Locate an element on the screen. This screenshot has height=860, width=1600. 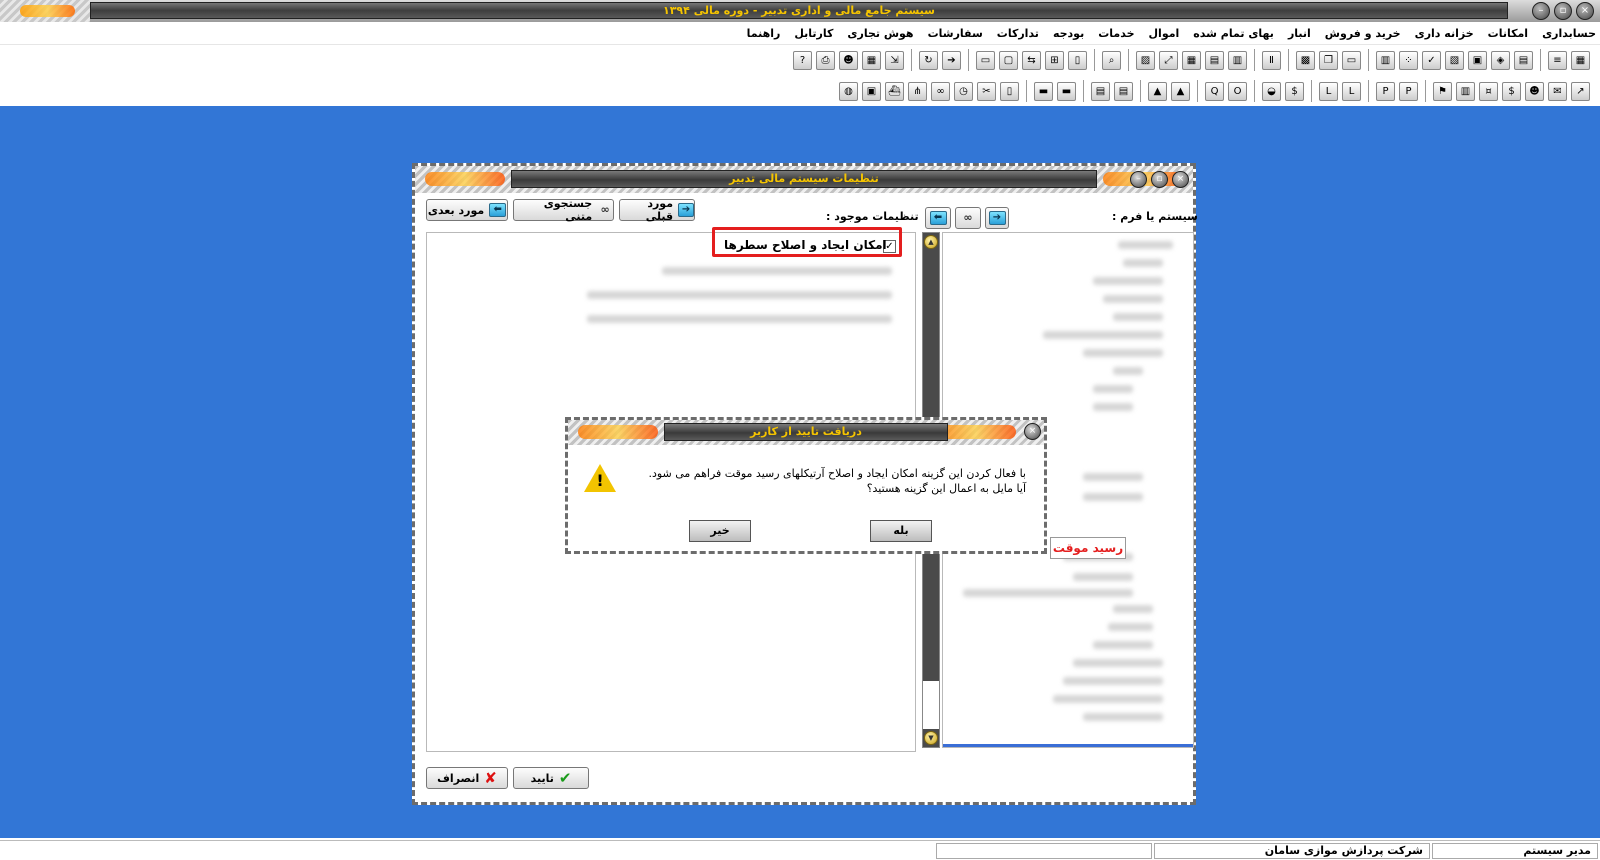
transfer-icon: ⇆ is located at coordinates (1031, 60).